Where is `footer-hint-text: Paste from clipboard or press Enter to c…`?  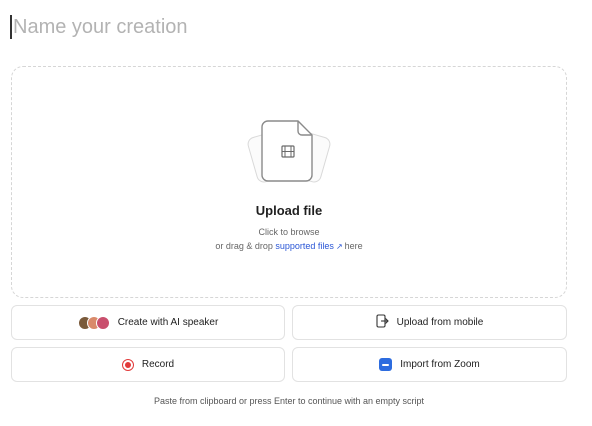 footer-hint-text: Paste from clipboard or press Enter to c… is located at coordinates (289, 401).